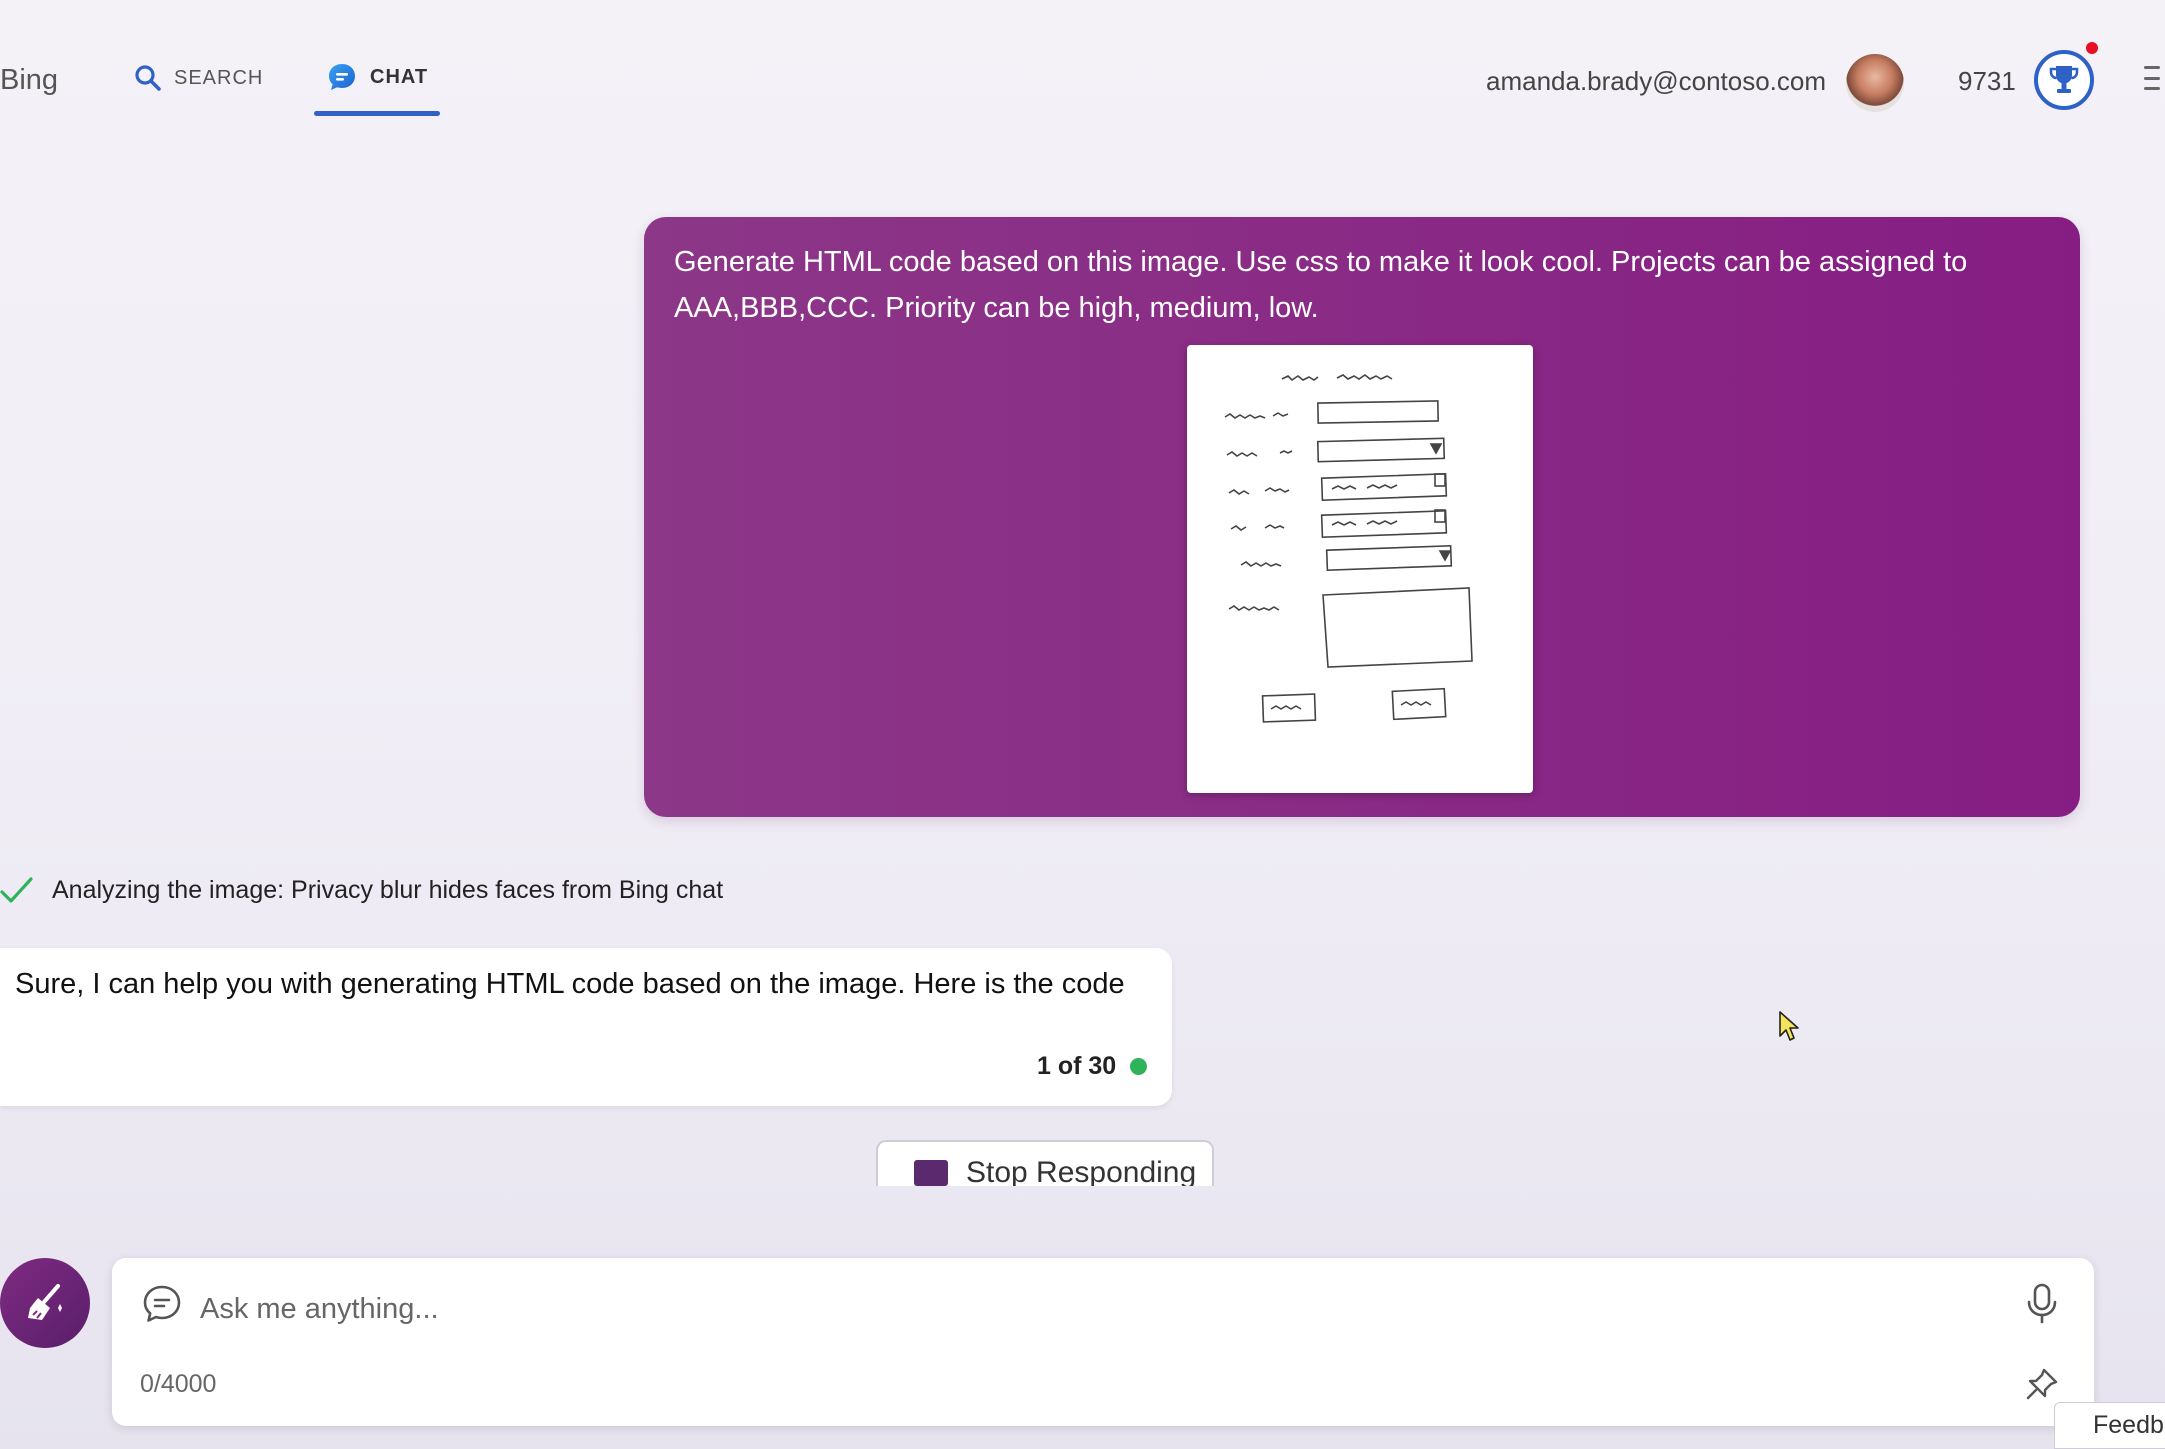 The height and width of the screenshot is (1449, 2165). What do you see at coordinates (1789, 1026) in the screenshot?
I see `mouse-cursor-icon` at bounding box center [1789, 1026].